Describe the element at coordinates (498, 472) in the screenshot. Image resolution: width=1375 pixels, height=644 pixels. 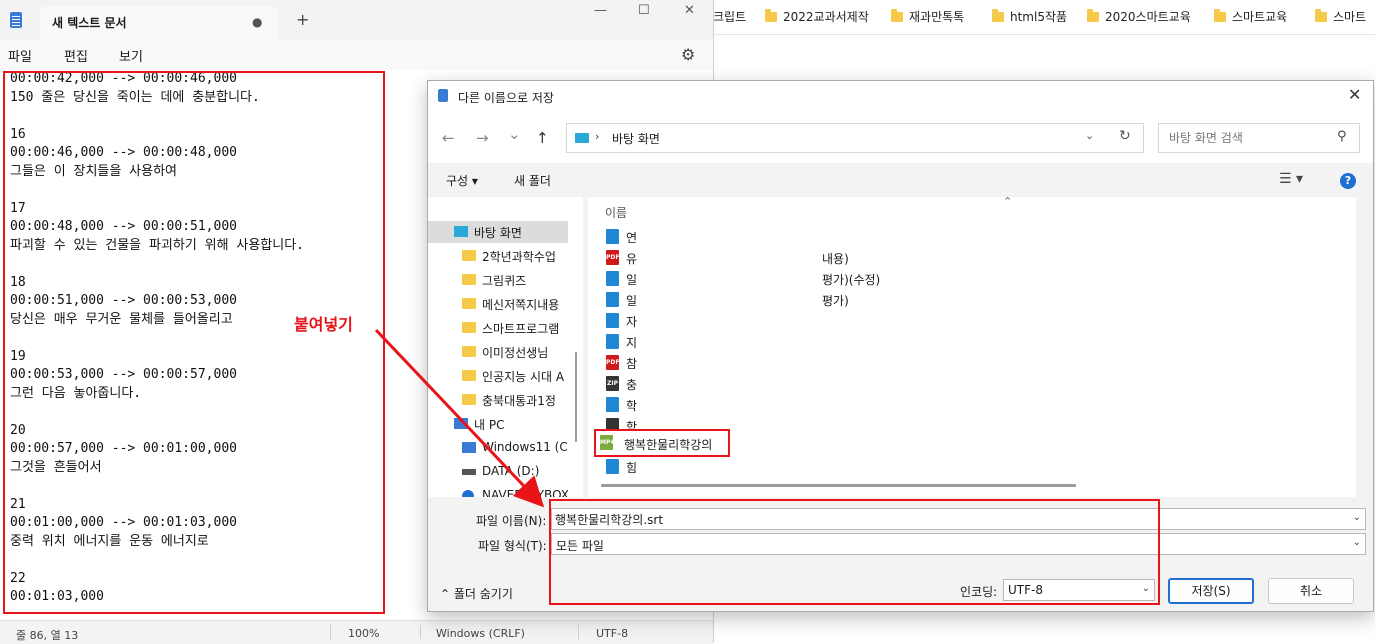
I see `nav-item-drive-d: DATA (D:)` at that location.